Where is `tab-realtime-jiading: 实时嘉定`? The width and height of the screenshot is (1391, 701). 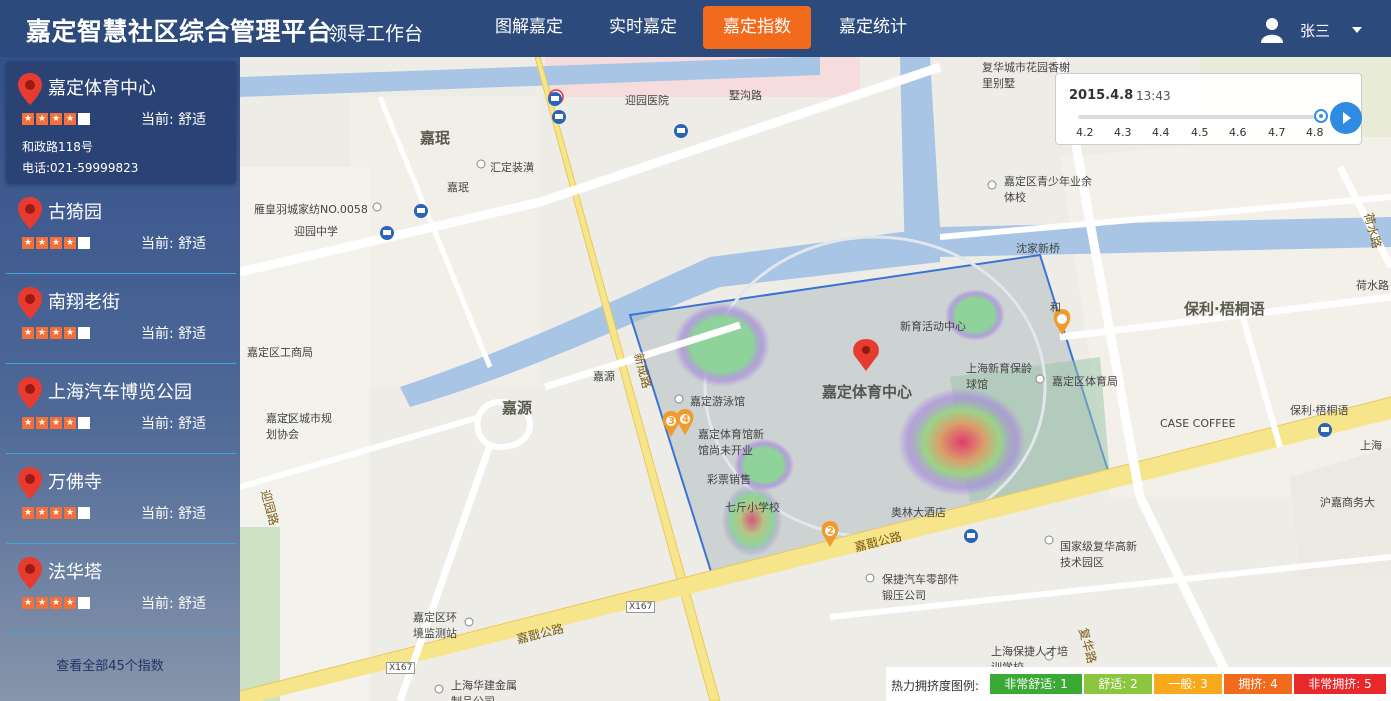 tab-realtime-jiading: 实时嘉定 is located at coordinates (643, 27).